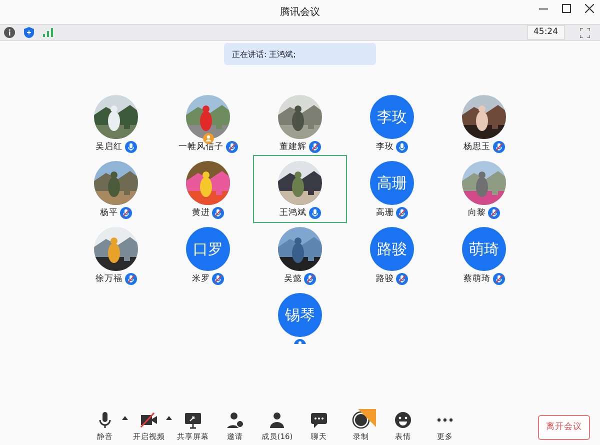  What do you see at coordinates (319, 419) in the screenshot?
I see `chat-icon` at bounding box center [319, 419].